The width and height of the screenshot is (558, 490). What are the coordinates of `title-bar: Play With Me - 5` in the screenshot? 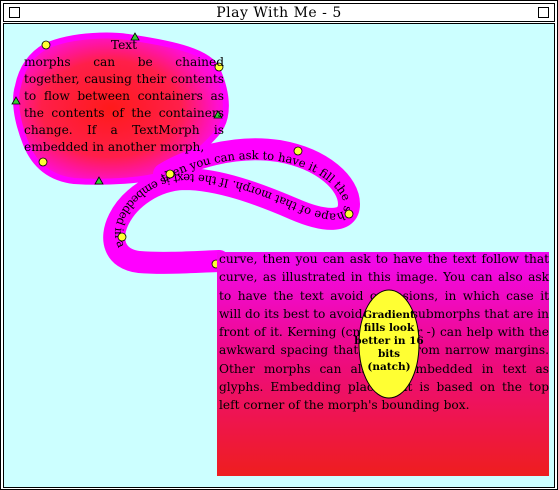 It's located at (279, 12).